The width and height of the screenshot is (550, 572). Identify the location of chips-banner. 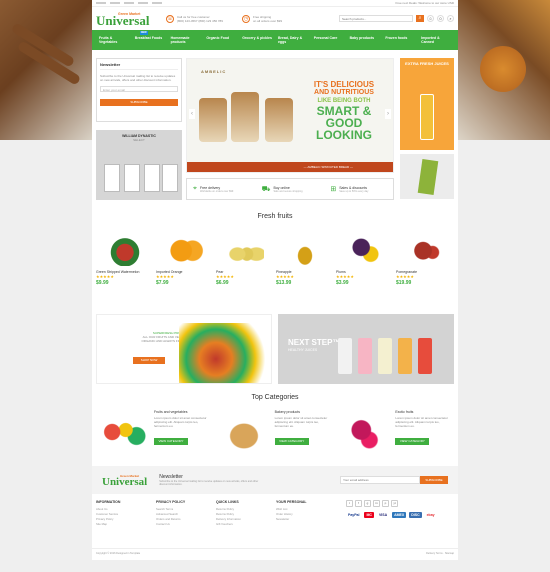
(427, 176).